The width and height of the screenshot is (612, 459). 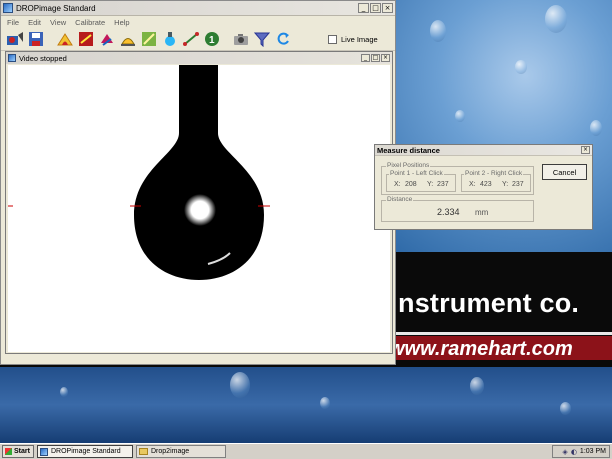 What do you see at coordinates (36, 39) in the screenshot?
I see `save-icon` at bounding box center [36, 39].